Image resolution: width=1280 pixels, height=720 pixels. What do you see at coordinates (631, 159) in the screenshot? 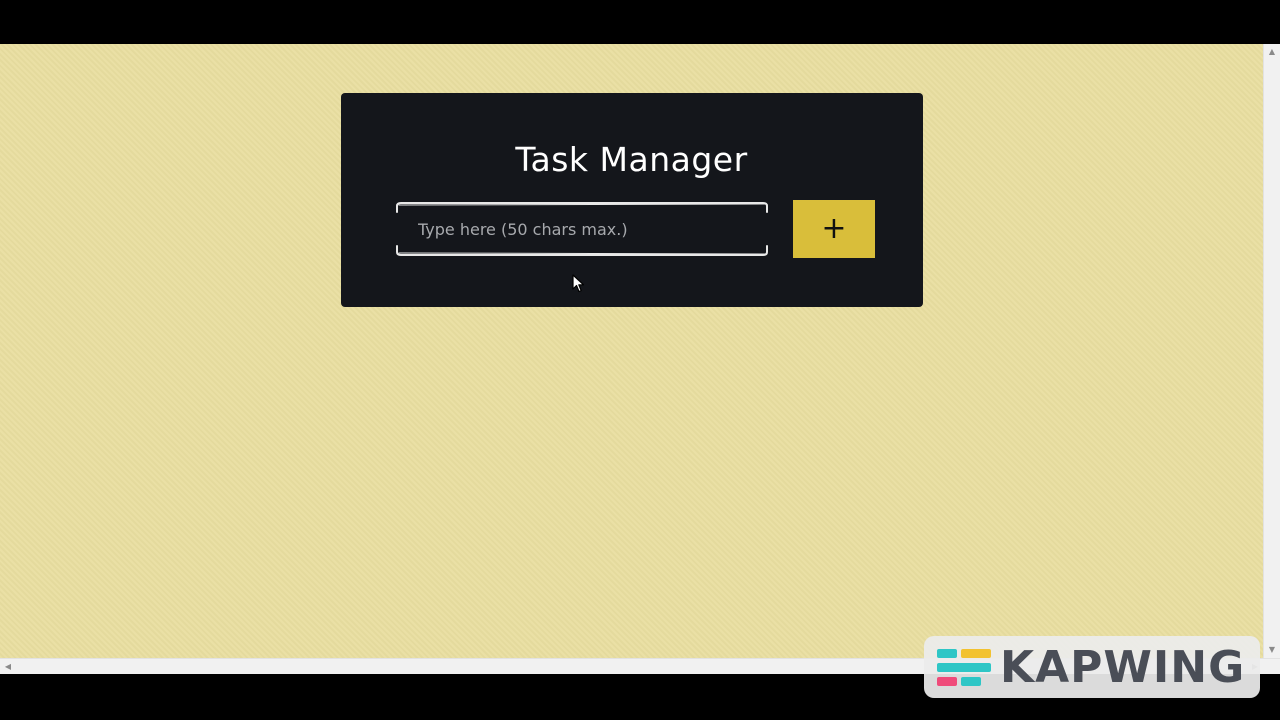
I see `page-title: Task Manager` at bounding box center [631, 159].